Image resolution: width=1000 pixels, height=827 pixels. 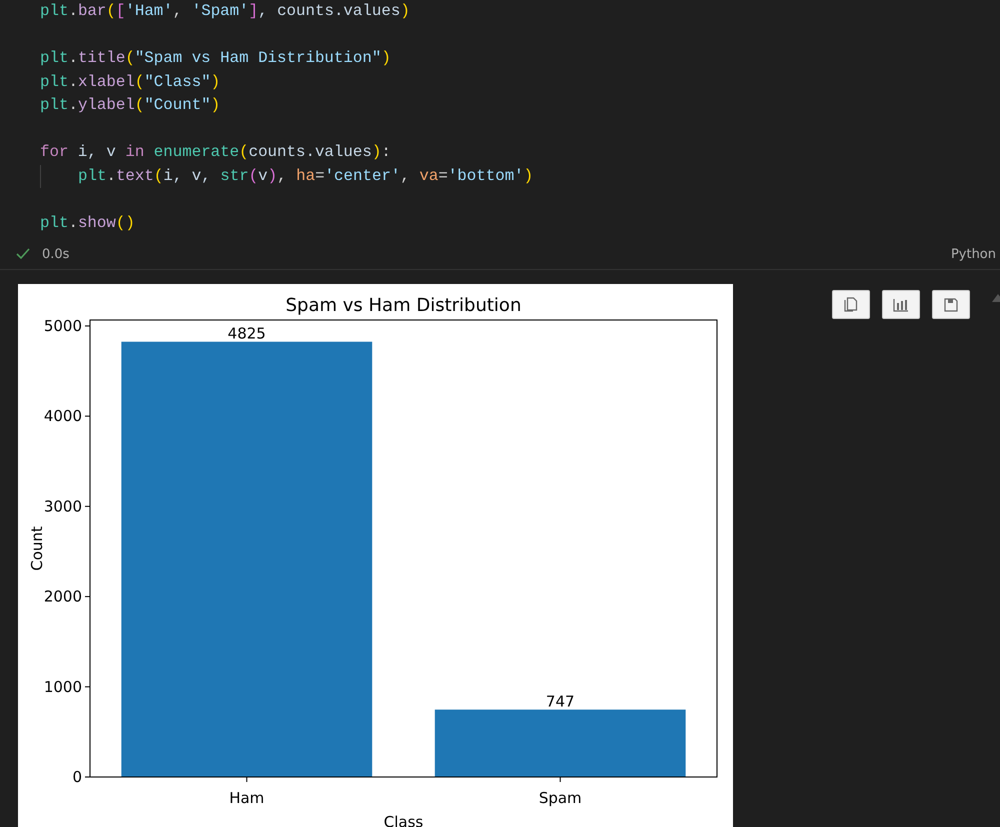 I want to click on code-line: plt.text(i, v, str(v), ha='center', va='bottom'), so click(x=306, y=176).